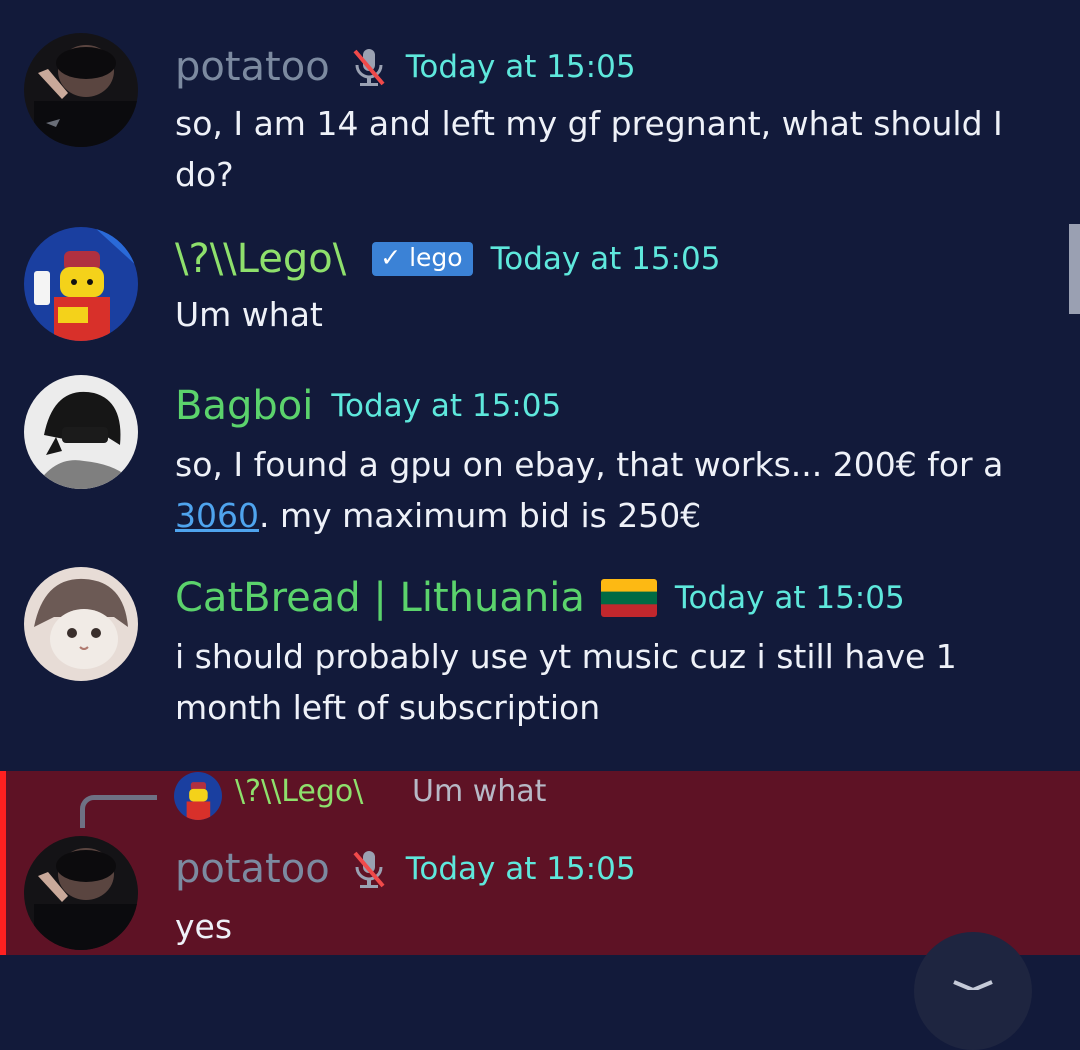 The height and width of the screenshot is (1050, 1080). What do you see at coordinates (198, 796) in the screenshot?
I see `reply-avatar` at bounding box center [198, 796].